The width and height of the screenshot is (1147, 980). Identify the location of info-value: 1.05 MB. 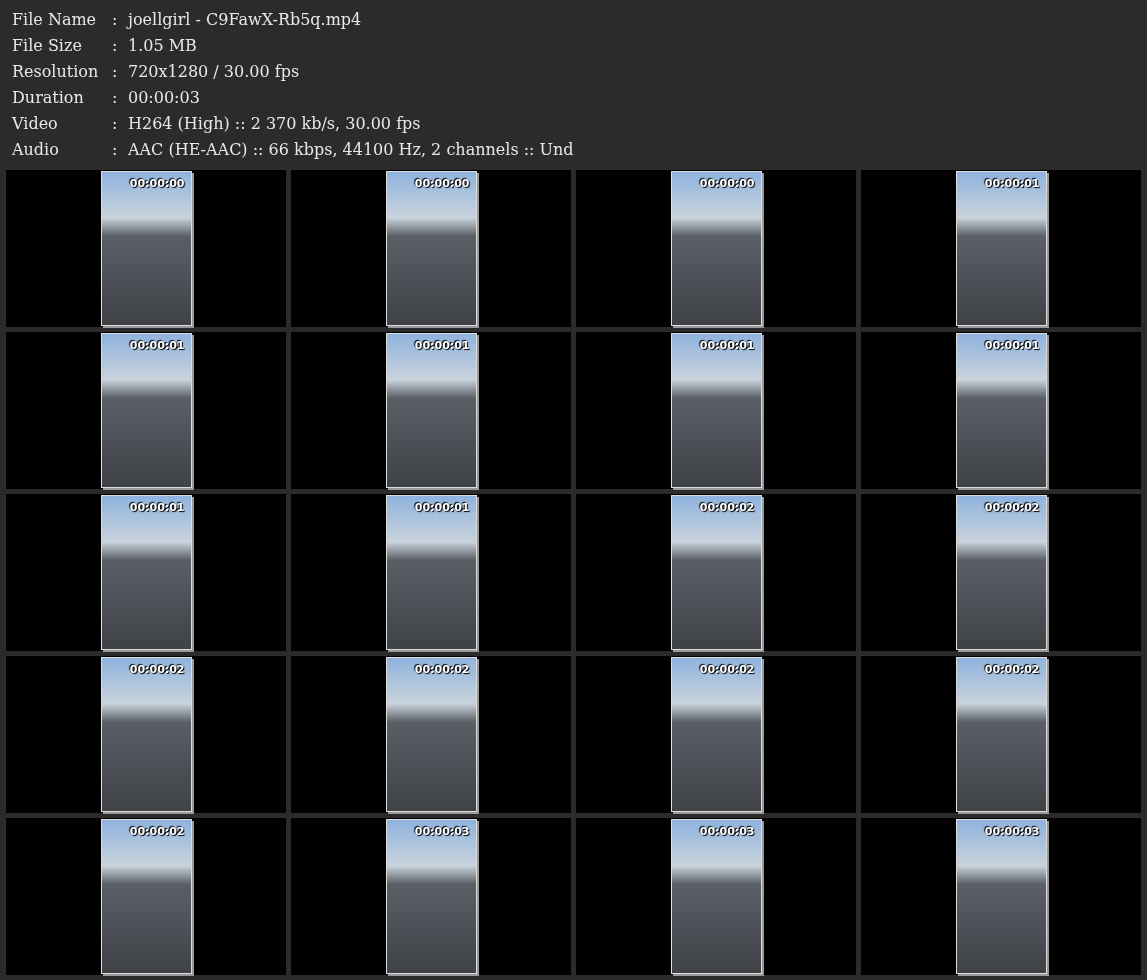
(162, 46).